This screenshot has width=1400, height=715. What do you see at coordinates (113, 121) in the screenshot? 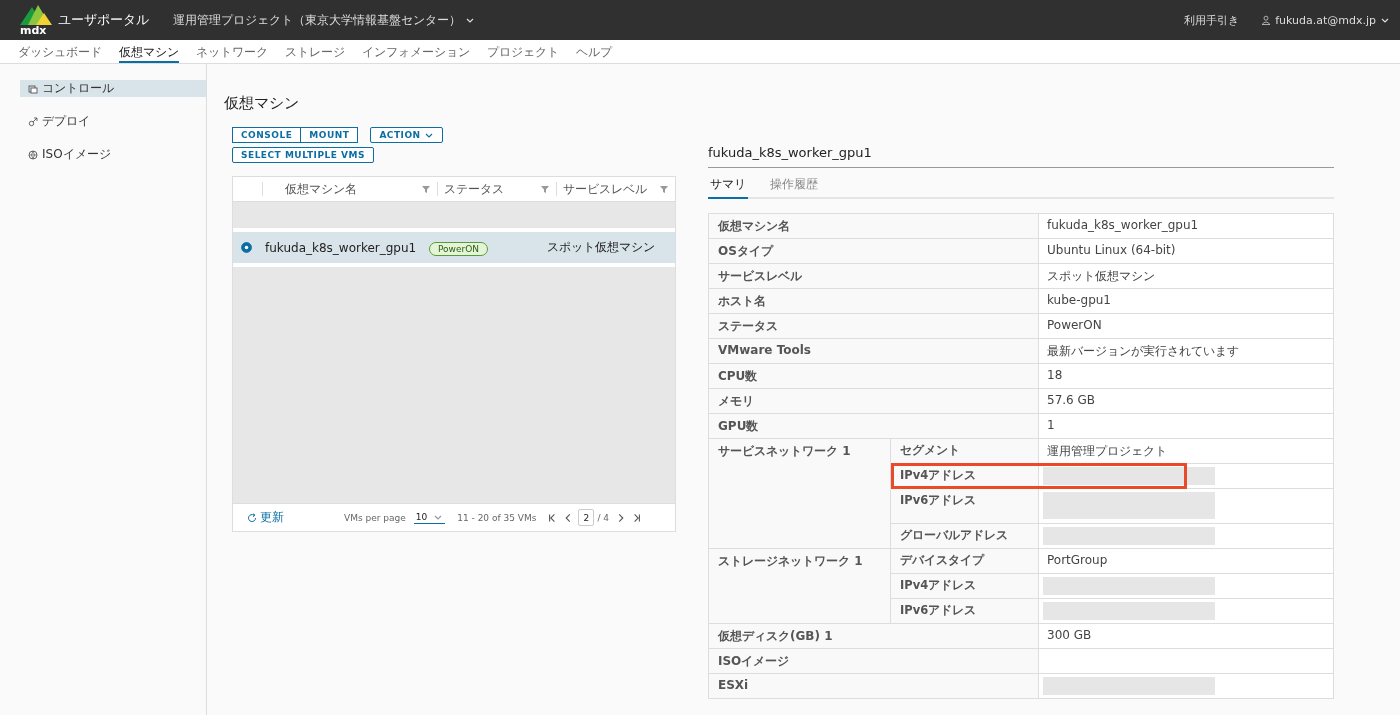
I see `sidebar-item: デプロイ` at bounding box center [113, 121].